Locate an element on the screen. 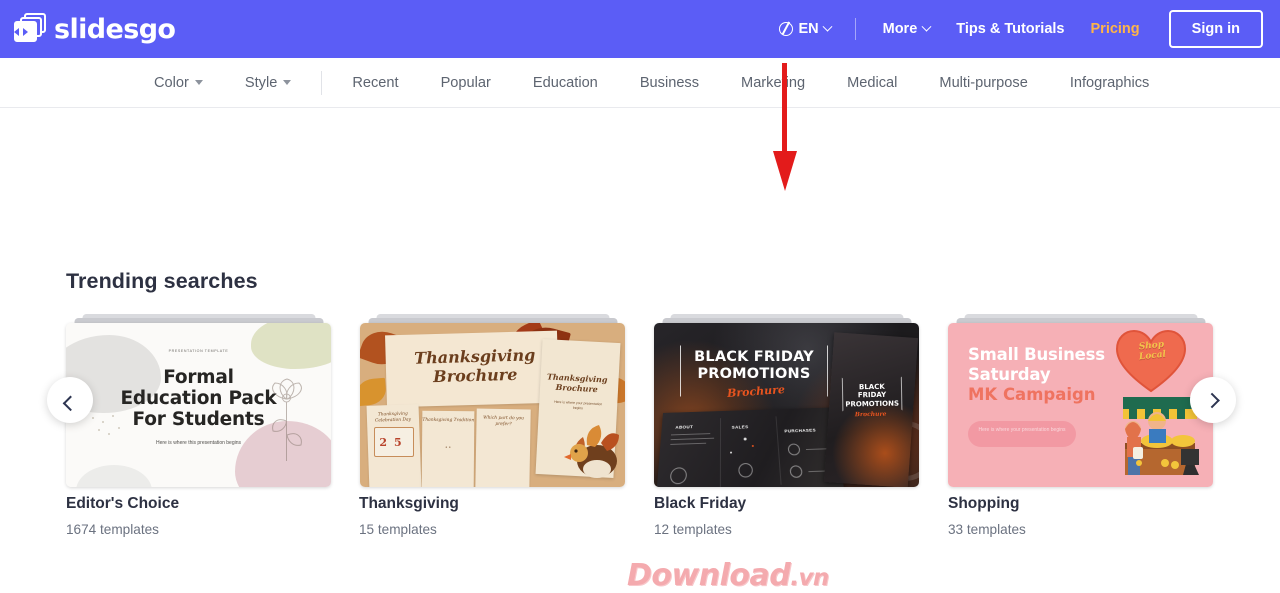 The height and width of the screenshot is (593, 1280). filter-style: Style is located at coordinates (268, 83).